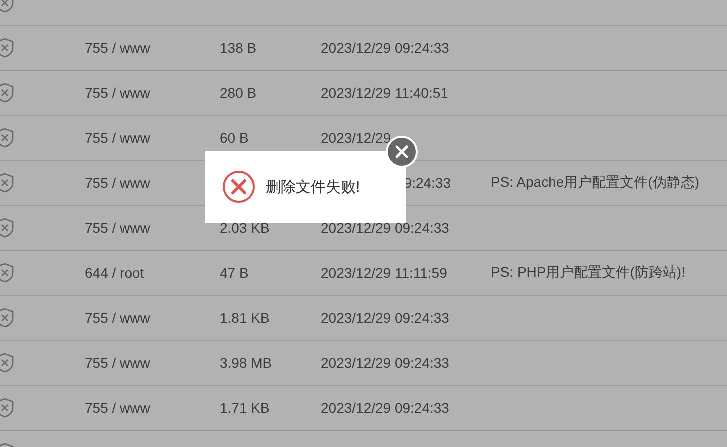  I want to click on note-cell-text: PS: PHP用户配置文件(防跨站)!, so click(588, 273).